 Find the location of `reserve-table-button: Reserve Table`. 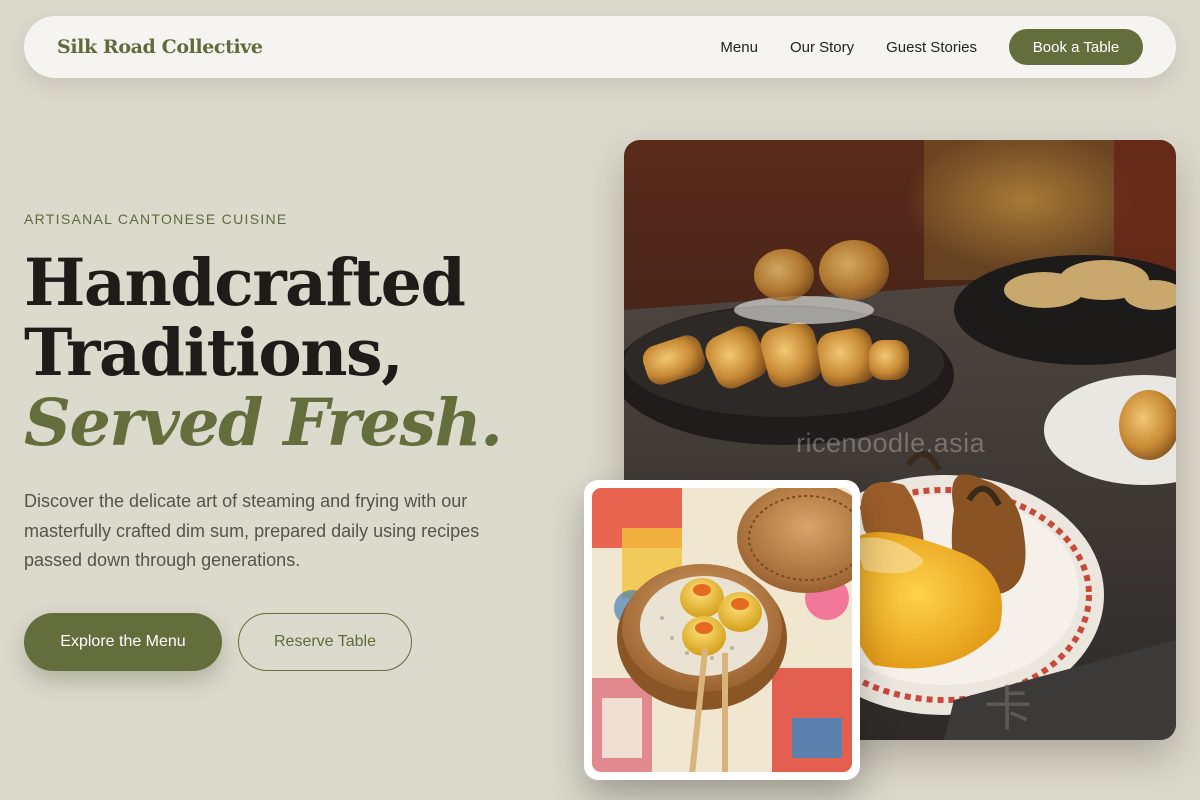

reserve-table-button: Reserve Table is located at coordinates (325, 642).